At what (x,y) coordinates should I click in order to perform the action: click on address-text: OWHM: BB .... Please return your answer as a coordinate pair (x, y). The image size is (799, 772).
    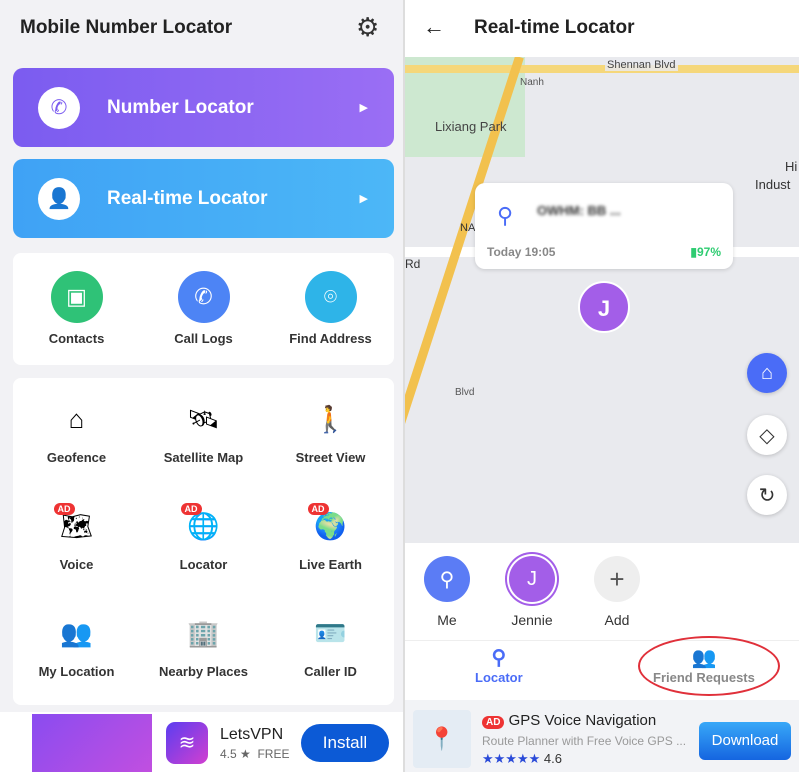
    Looking at the image, I should click on (579, 210).